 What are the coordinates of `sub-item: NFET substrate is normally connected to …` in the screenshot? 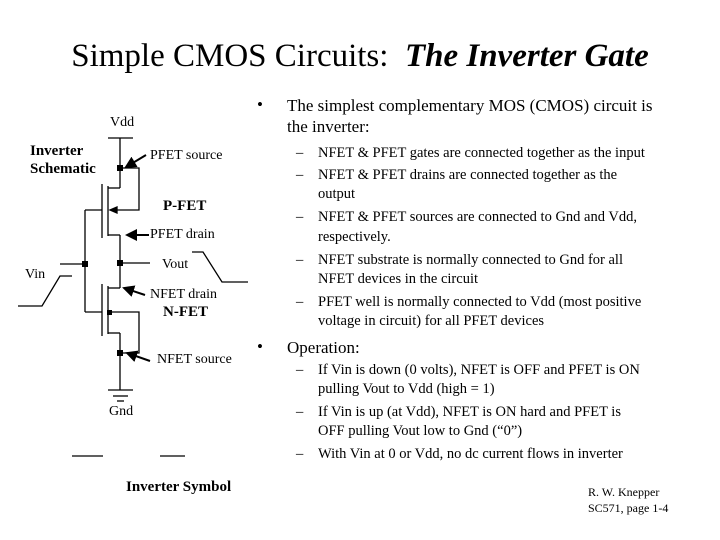 It's located at (470, 260).